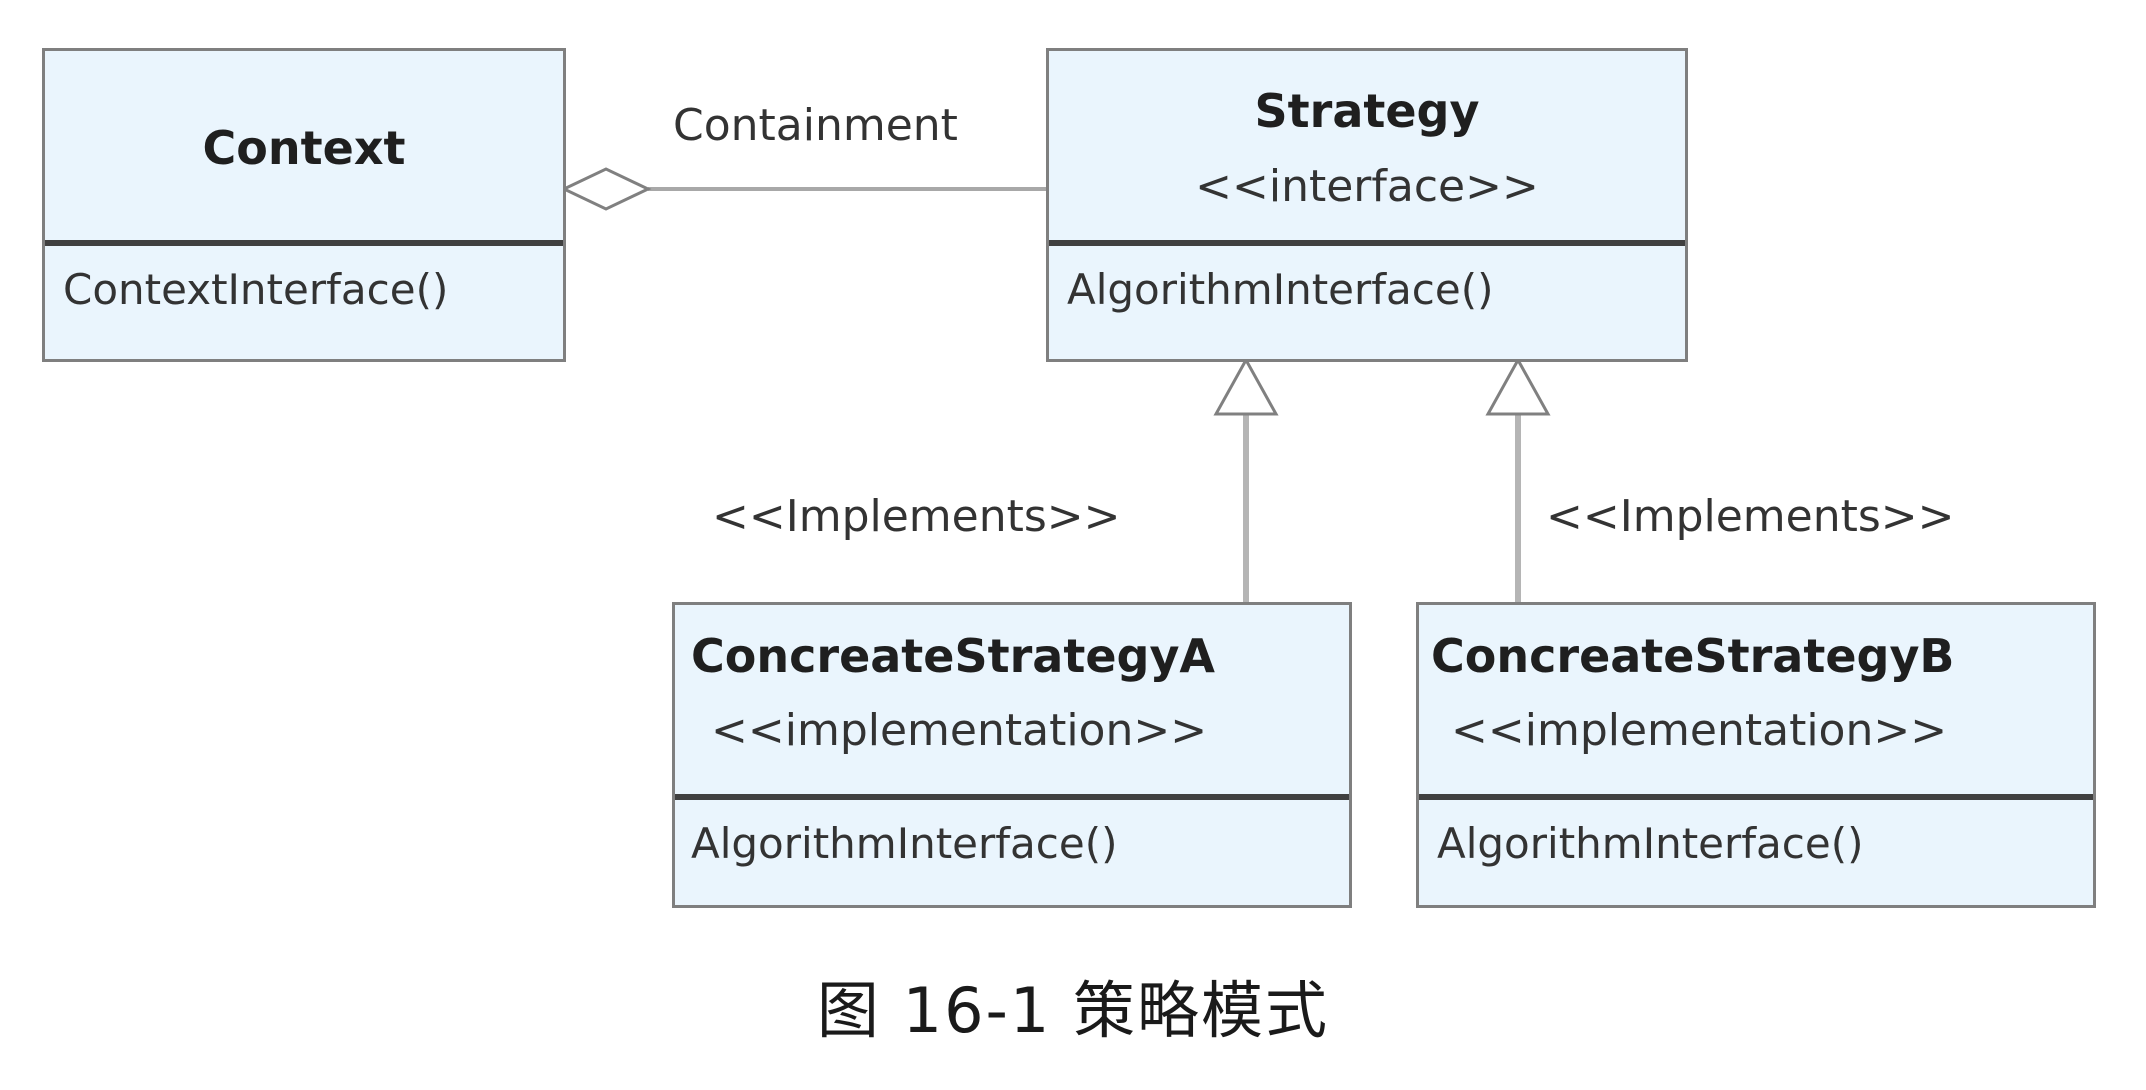 The image size is (2146, 1090). I want to click on concrete-strategy-b-class-name: ConcreateStrategyB, so click(1693, 656).